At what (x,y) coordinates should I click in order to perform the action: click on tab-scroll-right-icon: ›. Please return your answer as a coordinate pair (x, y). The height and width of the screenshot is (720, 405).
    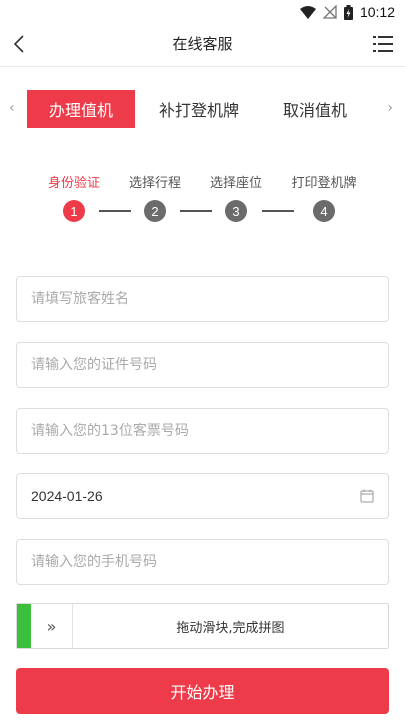
    Looking at the image, I should click on (390, 108).